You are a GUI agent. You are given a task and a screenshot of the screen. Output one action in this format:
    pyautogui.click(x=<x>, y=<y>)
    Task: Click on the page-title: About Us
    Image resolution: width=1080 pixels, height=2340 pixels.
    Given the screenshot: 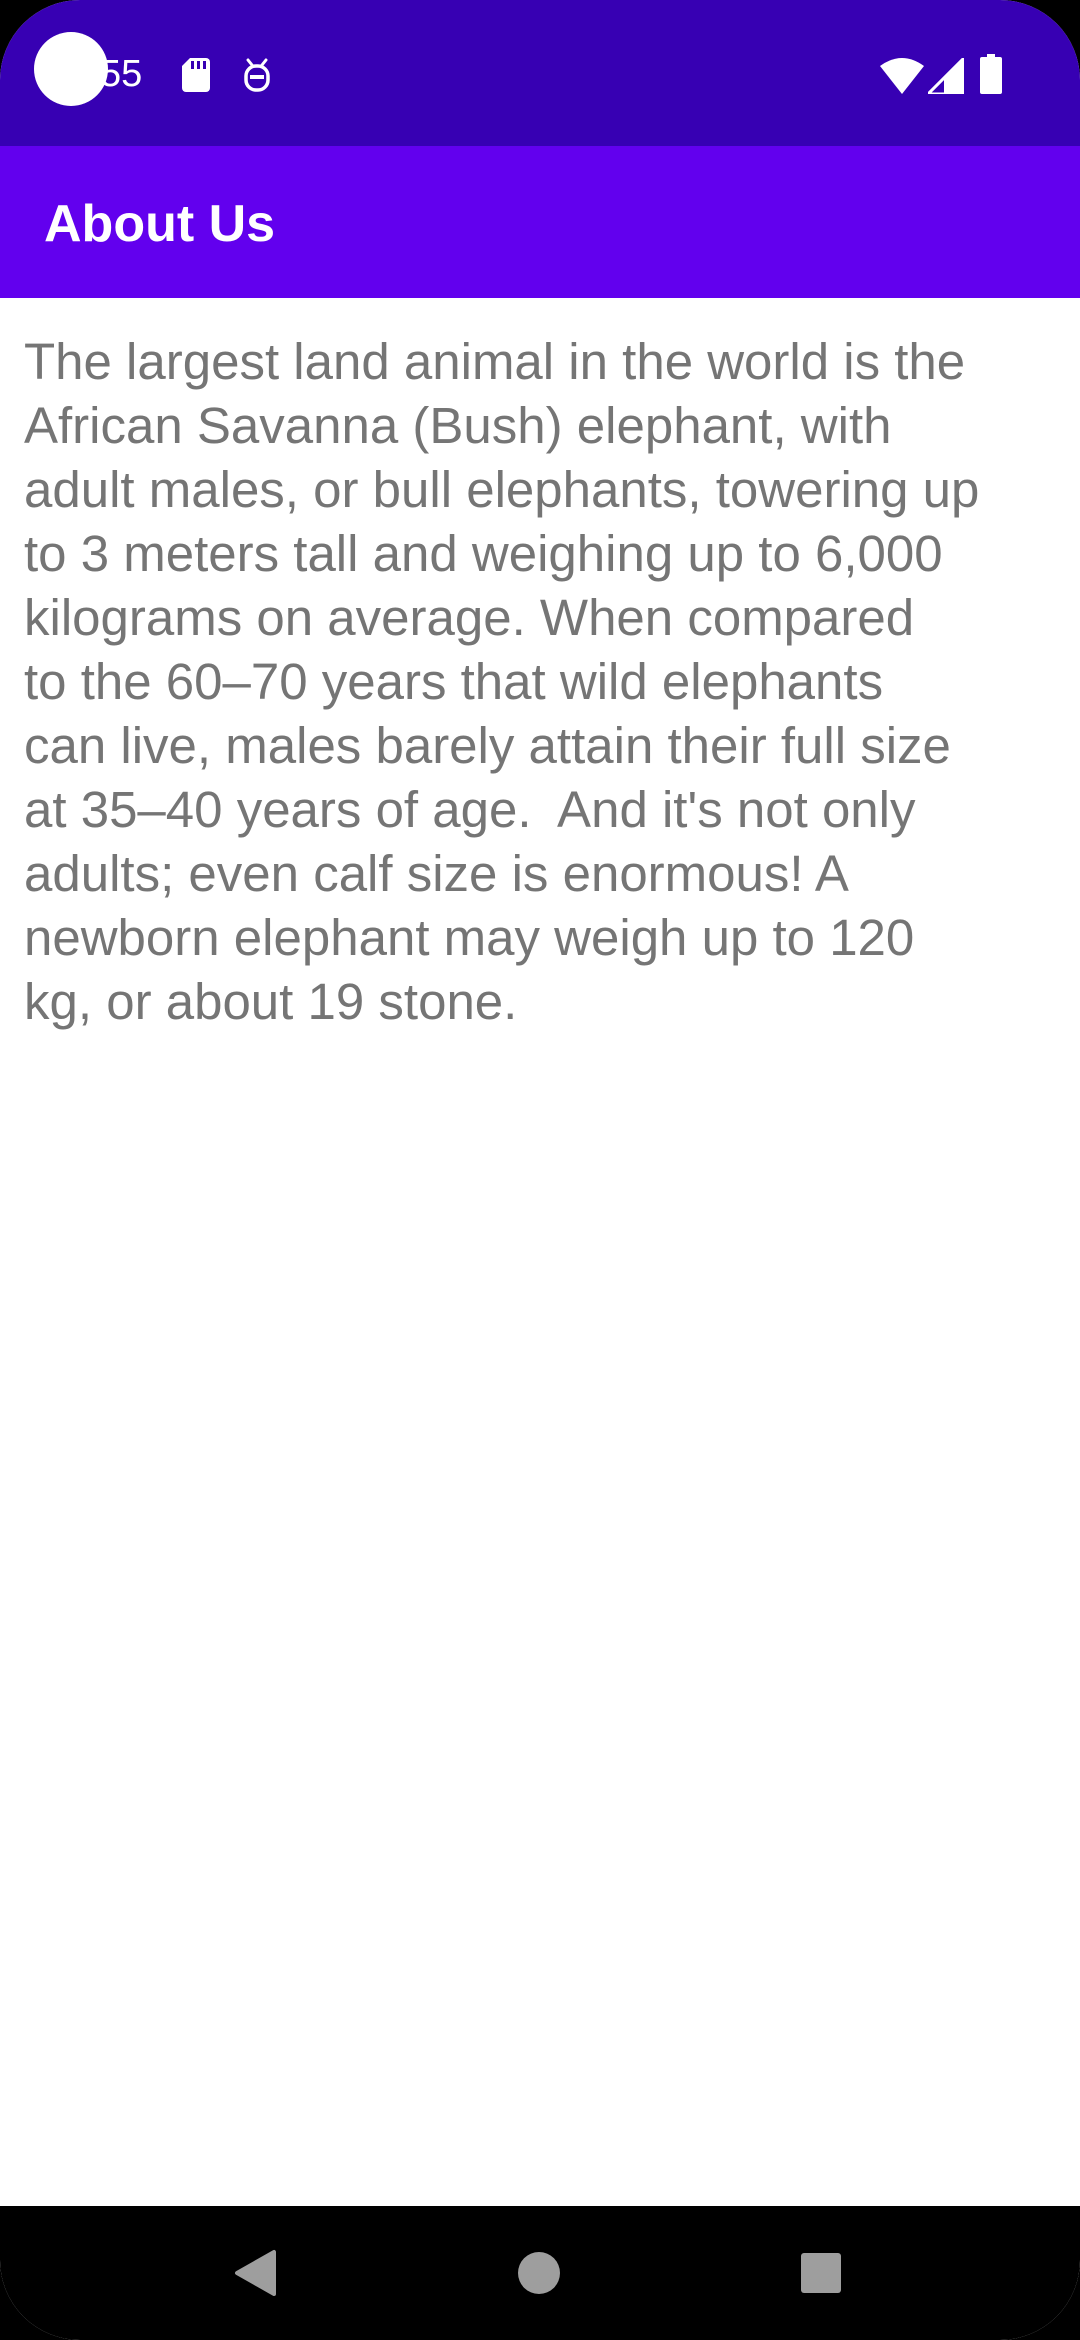 What is the action you would take?
    pyautogui.click(x=160, y=224)
    